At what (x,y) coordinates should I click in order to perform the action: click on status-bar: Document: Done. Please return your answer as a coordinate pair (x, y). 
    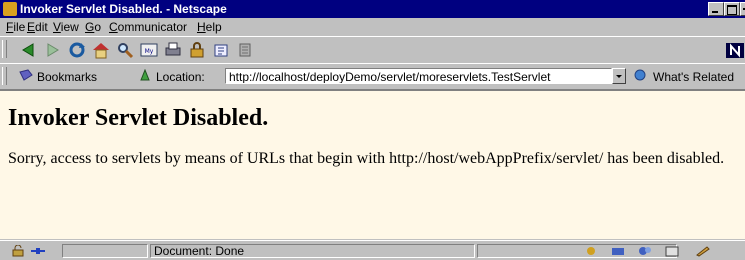
    Looking at the image, I should click on (372, 250).